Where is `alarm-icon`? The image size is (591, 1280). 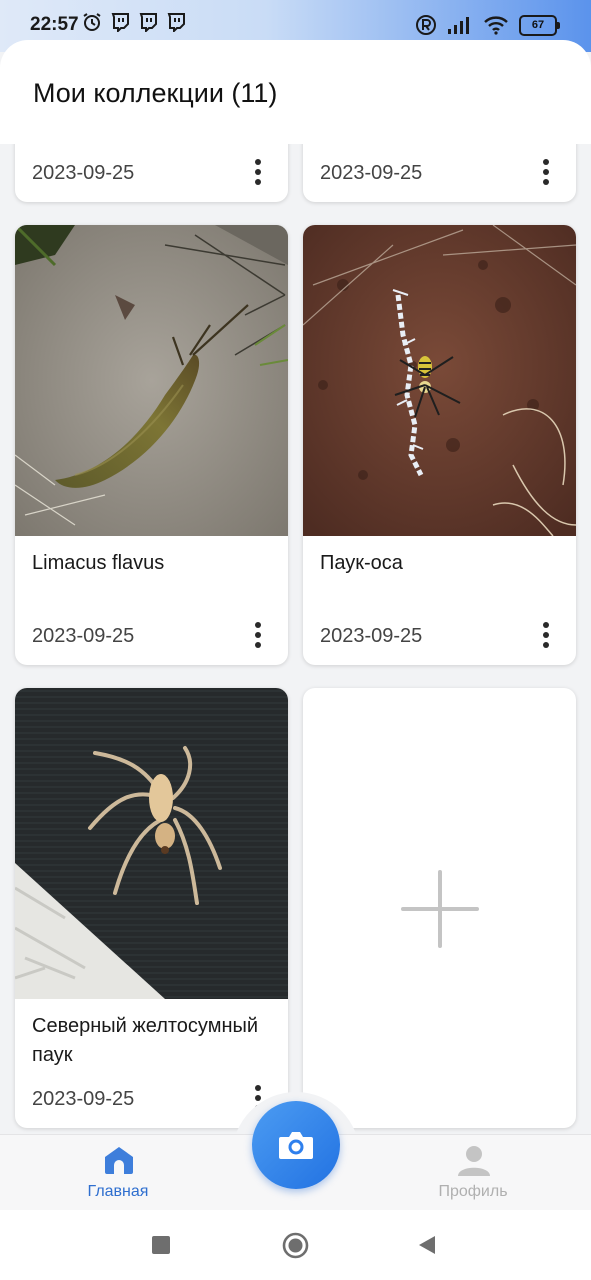
alarm-icon is located at coordinates (92, 22).